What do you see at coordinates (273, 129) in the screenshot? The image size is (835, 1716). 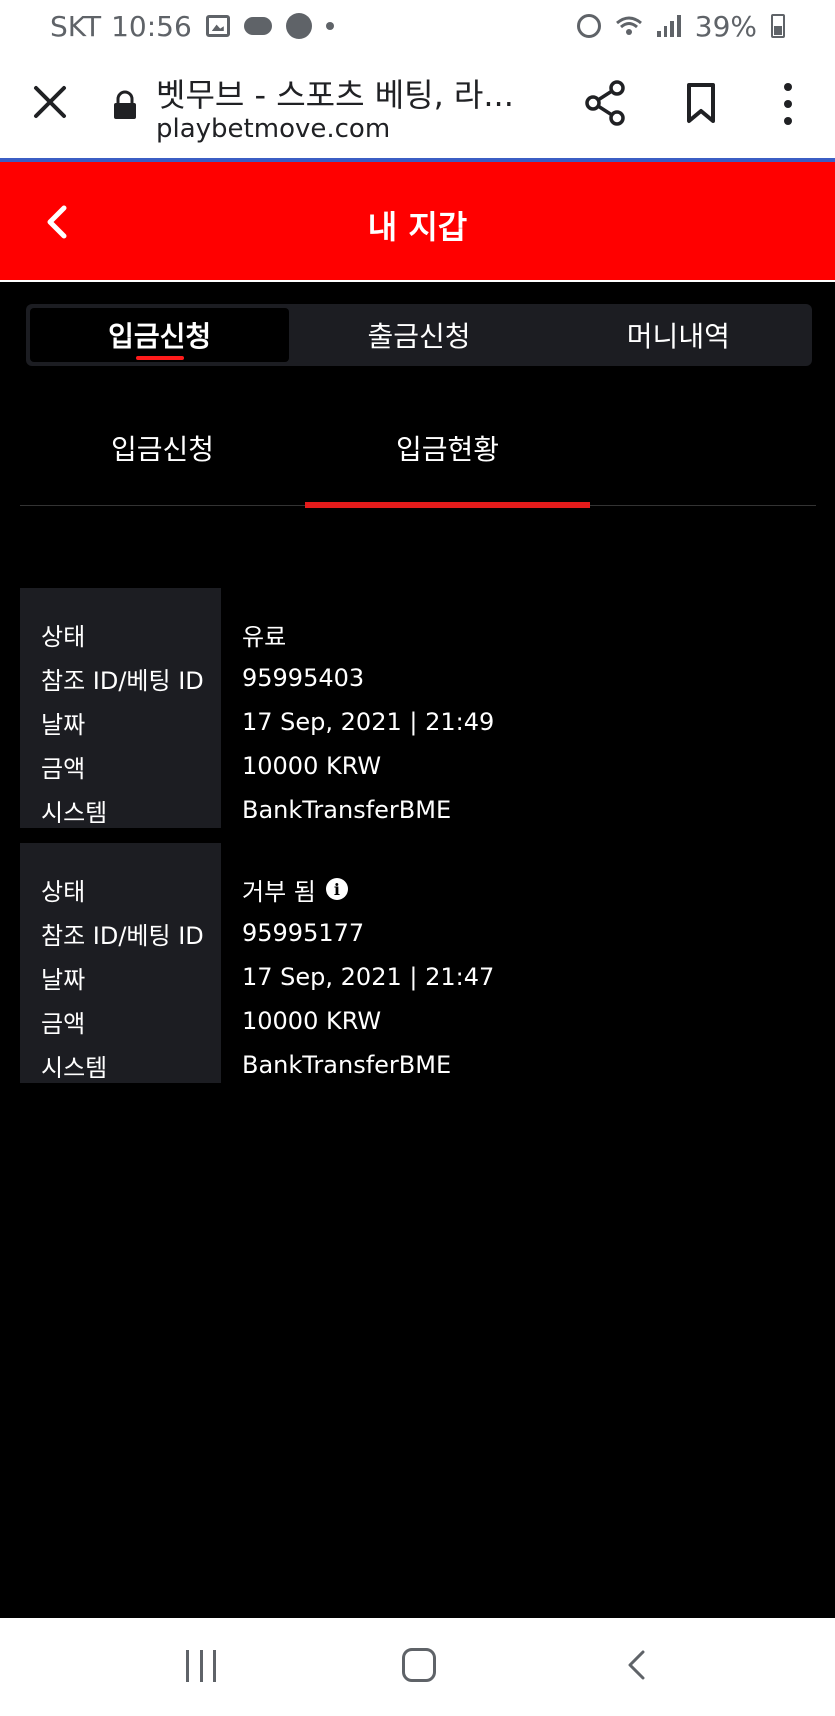 I see `browser-url: playbetmove.com` at bounding box center [273, 129].